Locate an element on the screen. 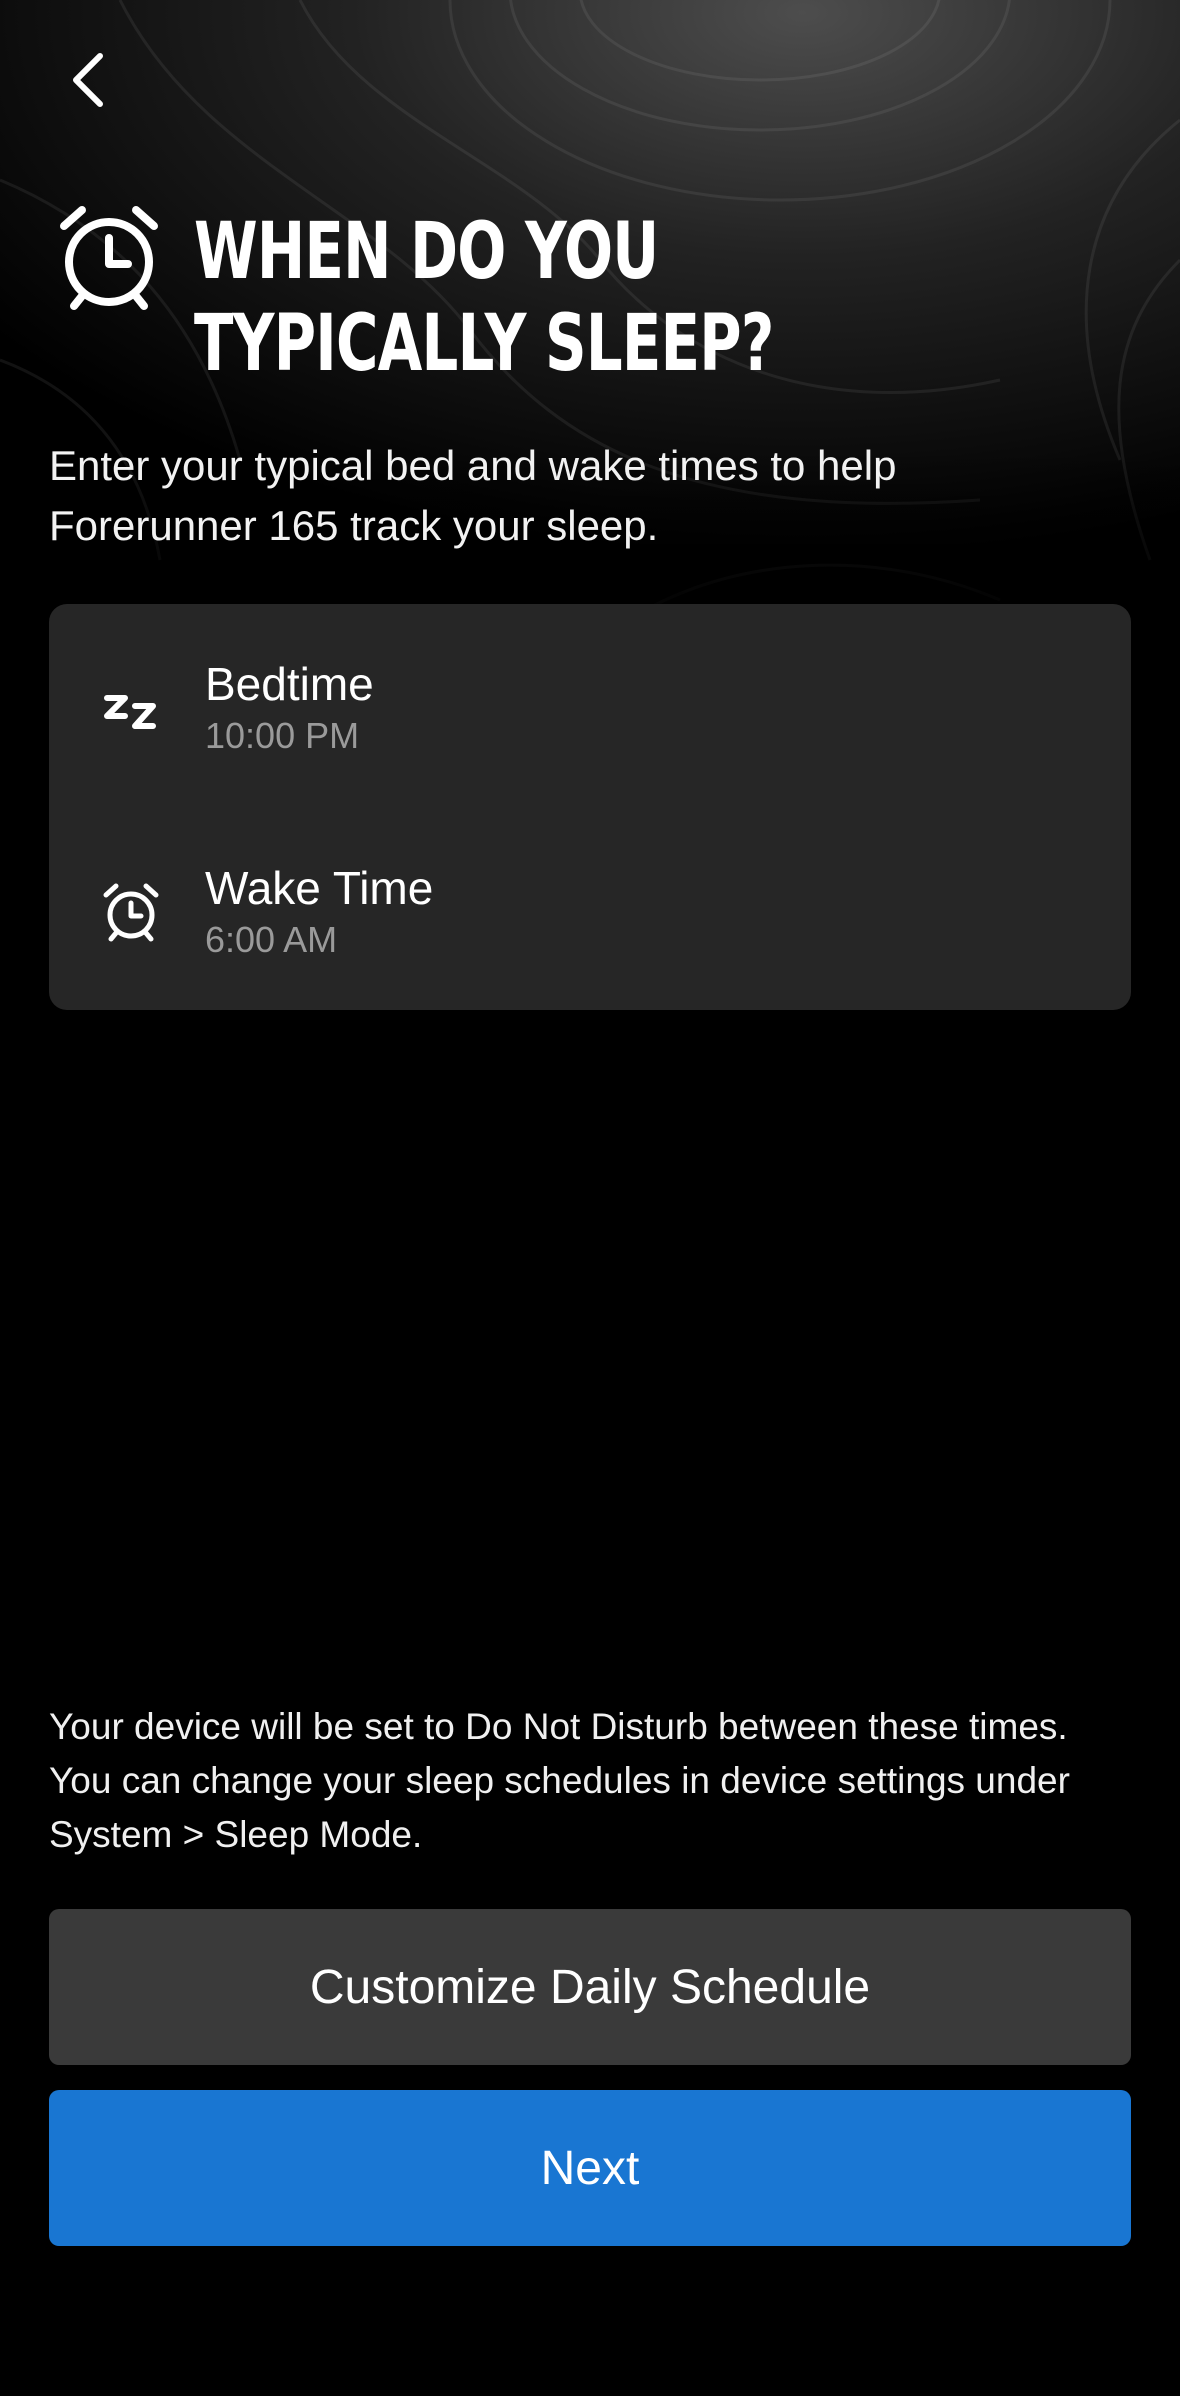 The height and width of the screenshot is (2396, 1180). bedtime-label: Bedtime is located at coordinates (289, 684).